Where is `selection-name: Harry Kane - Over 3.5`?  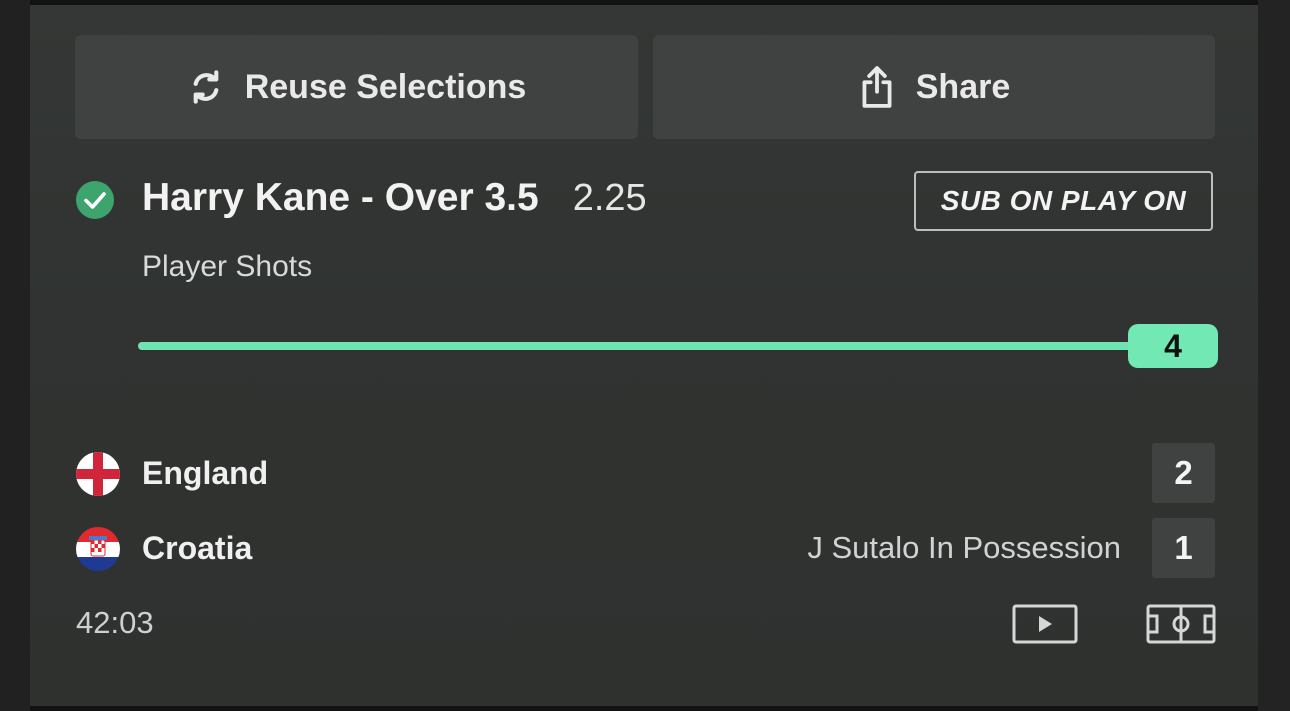
selection-name: Harry Kane - Over 3.5 is located at coordinates (340, 197).